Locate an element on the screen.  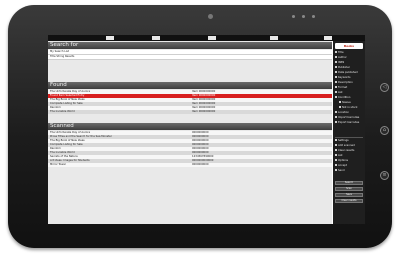
sidebar-option: List is located at coordinates (349, 156).